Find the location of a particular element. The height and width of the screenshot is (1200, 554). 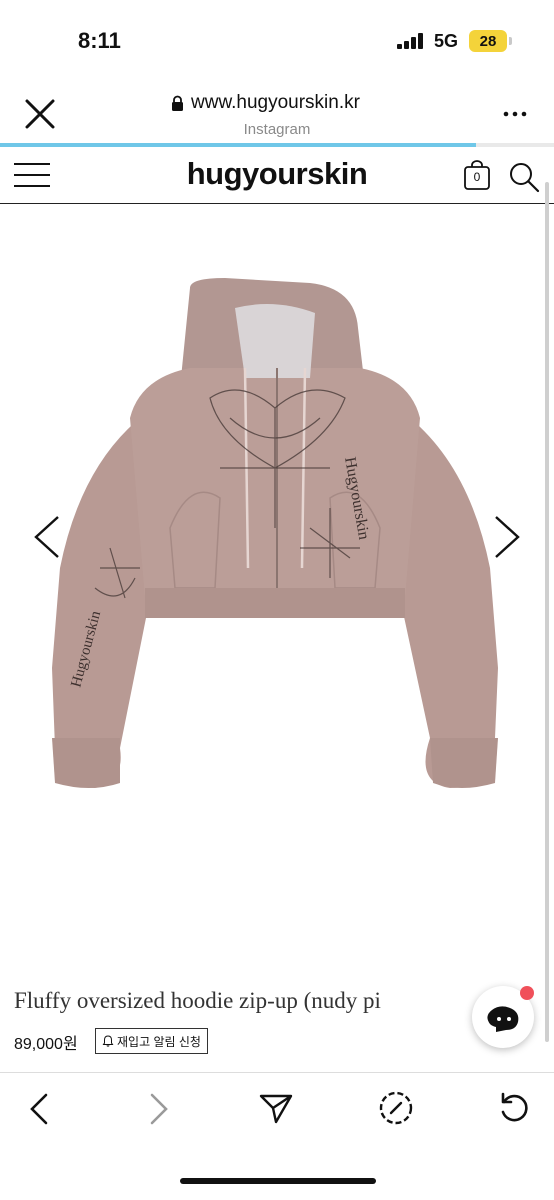

chevron-right-icon is located at coordinates (507, 537).